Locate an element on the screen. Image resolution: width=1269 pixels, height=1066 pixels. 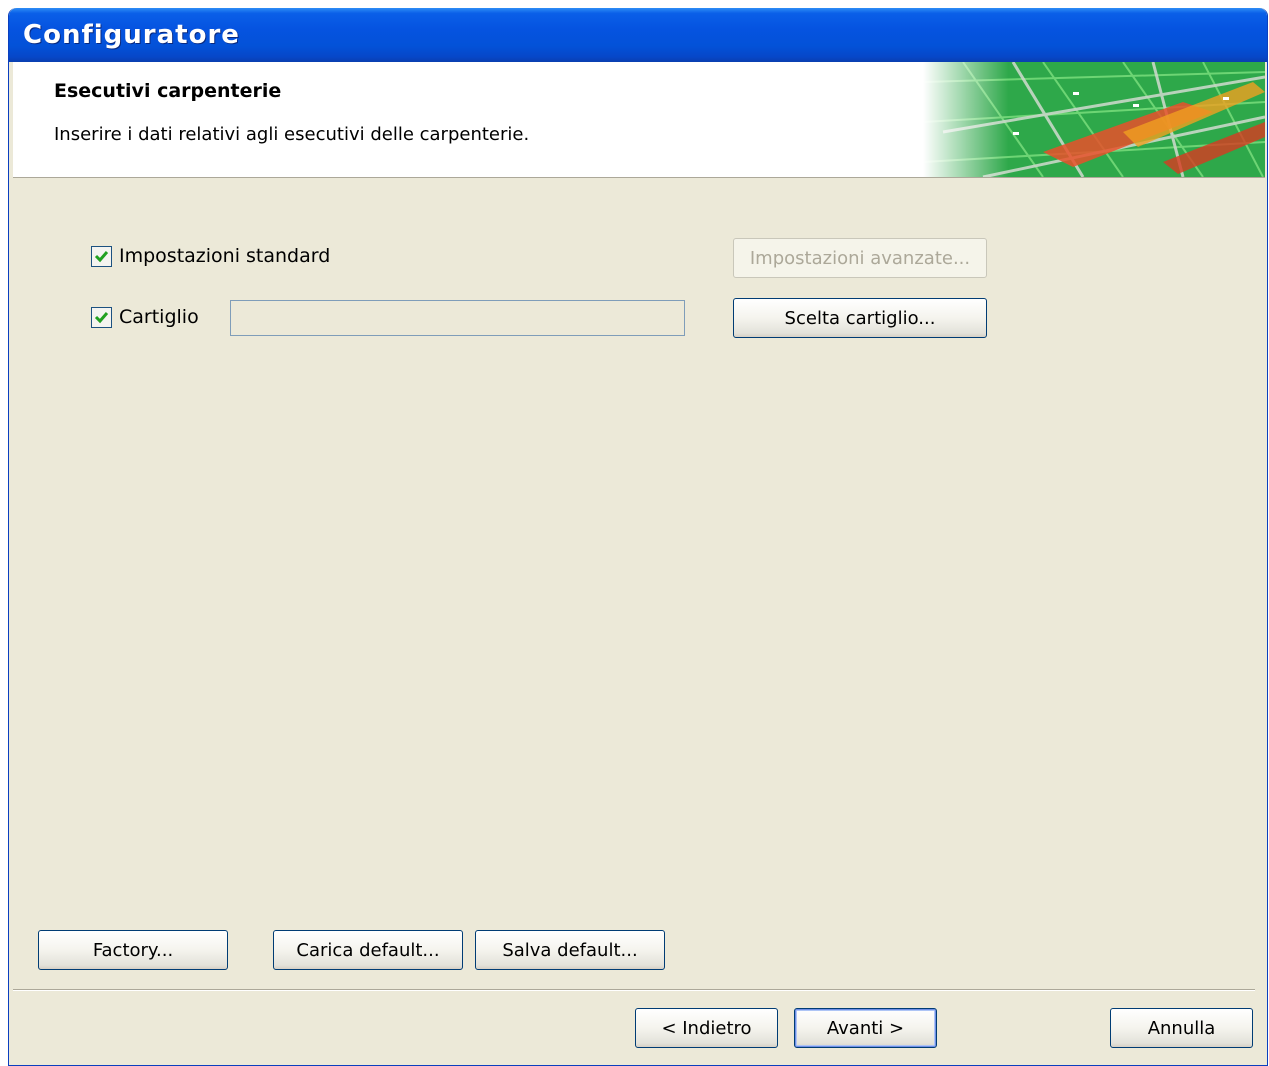
title-block-option: Cartiglio is located at coordinates (145, 317).